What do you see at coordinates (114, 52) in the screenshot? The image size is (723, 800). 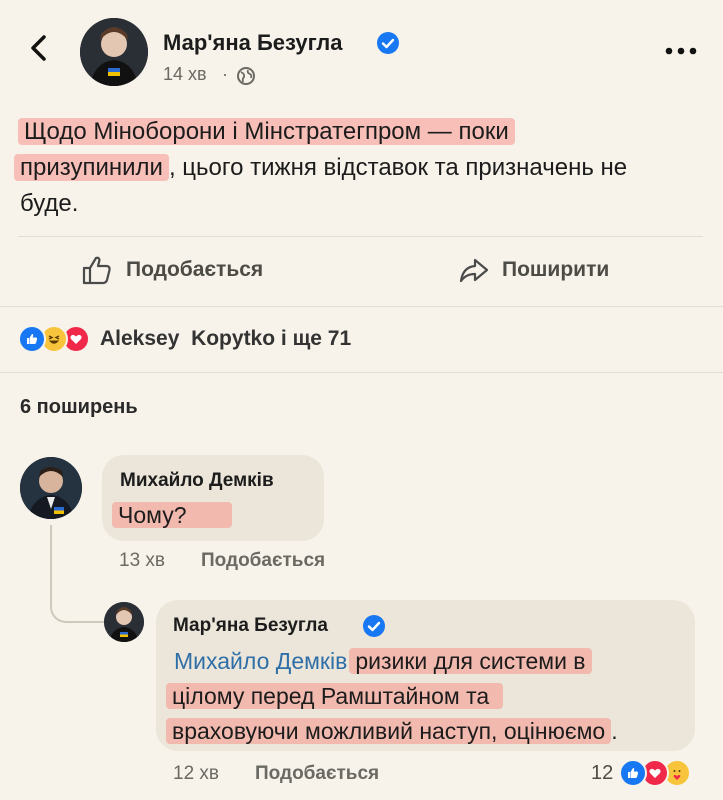 I see `author-avatar` at bounding box center [114, 52].